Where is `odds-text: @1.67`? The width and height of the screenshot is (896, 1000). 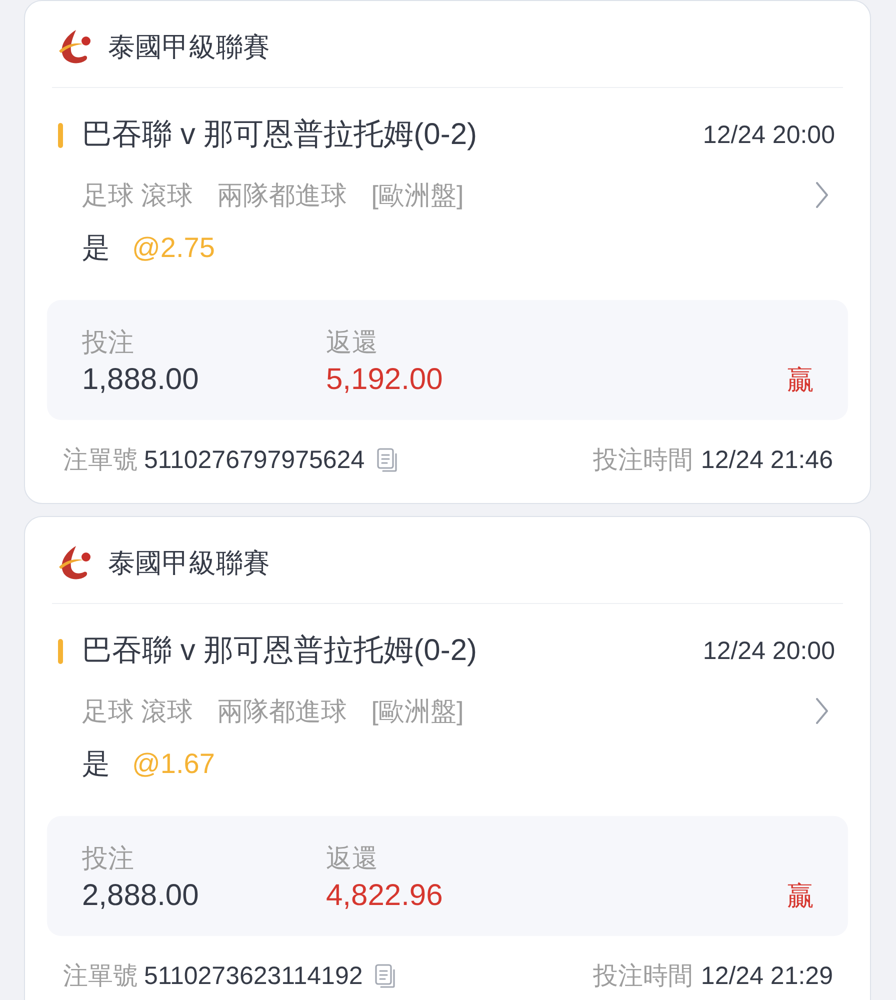
odds-text: @1.67 is located at coordinates (173, 764).